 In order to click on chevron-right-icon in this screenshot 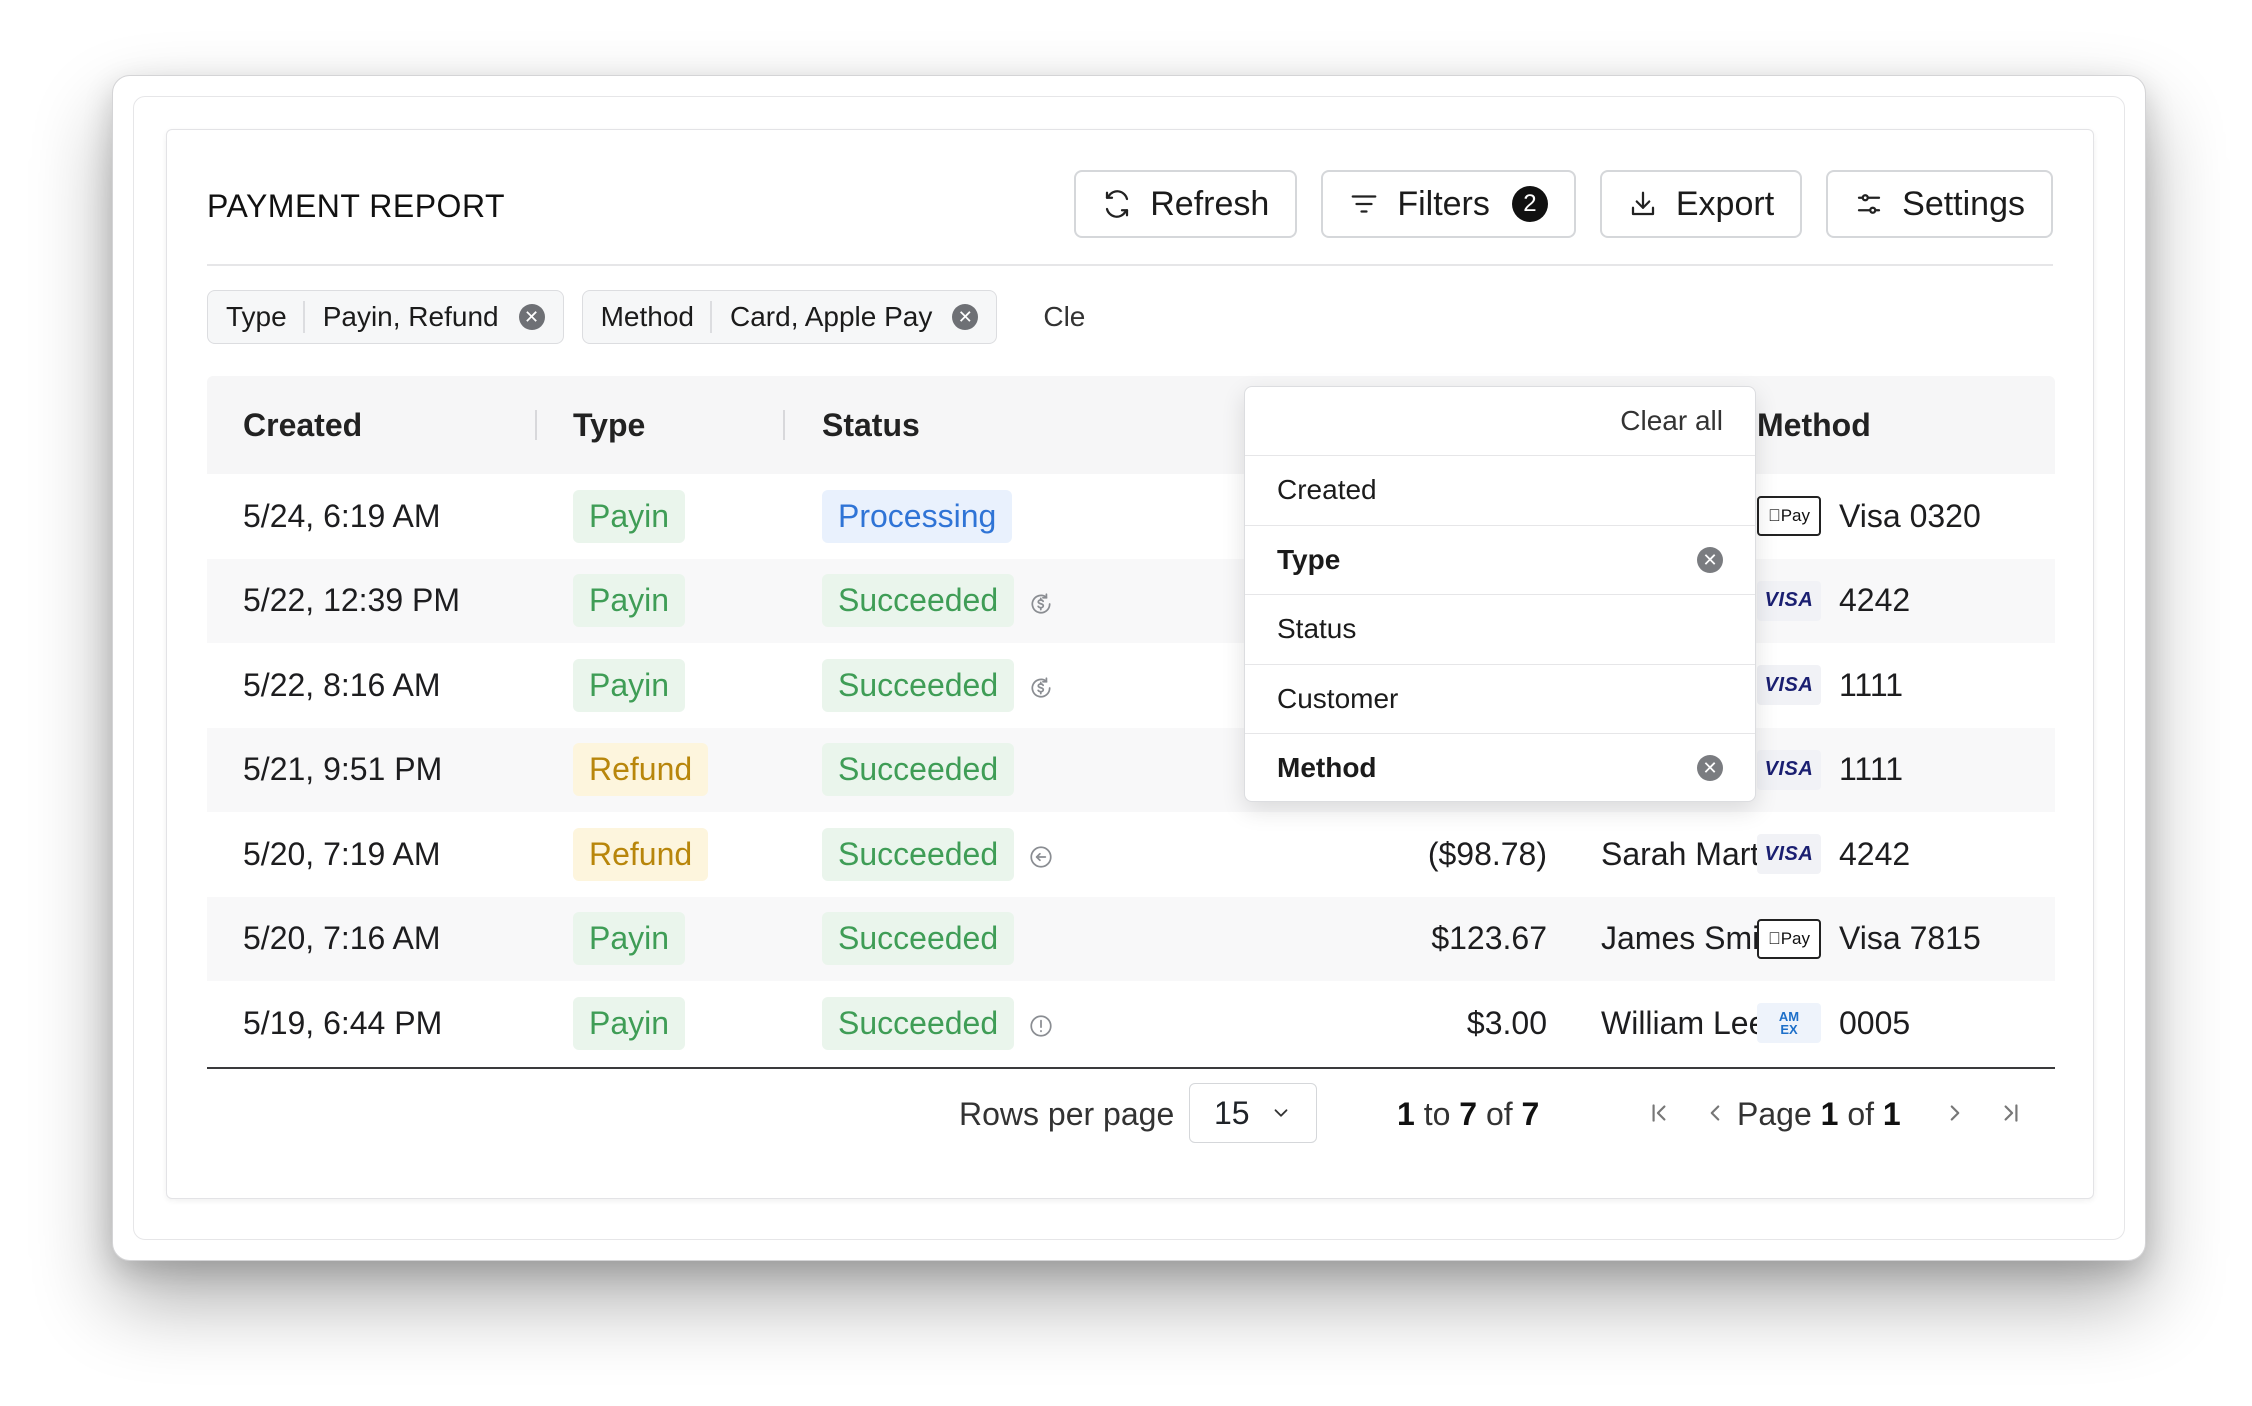, I will do `click(1955, 1113)`.